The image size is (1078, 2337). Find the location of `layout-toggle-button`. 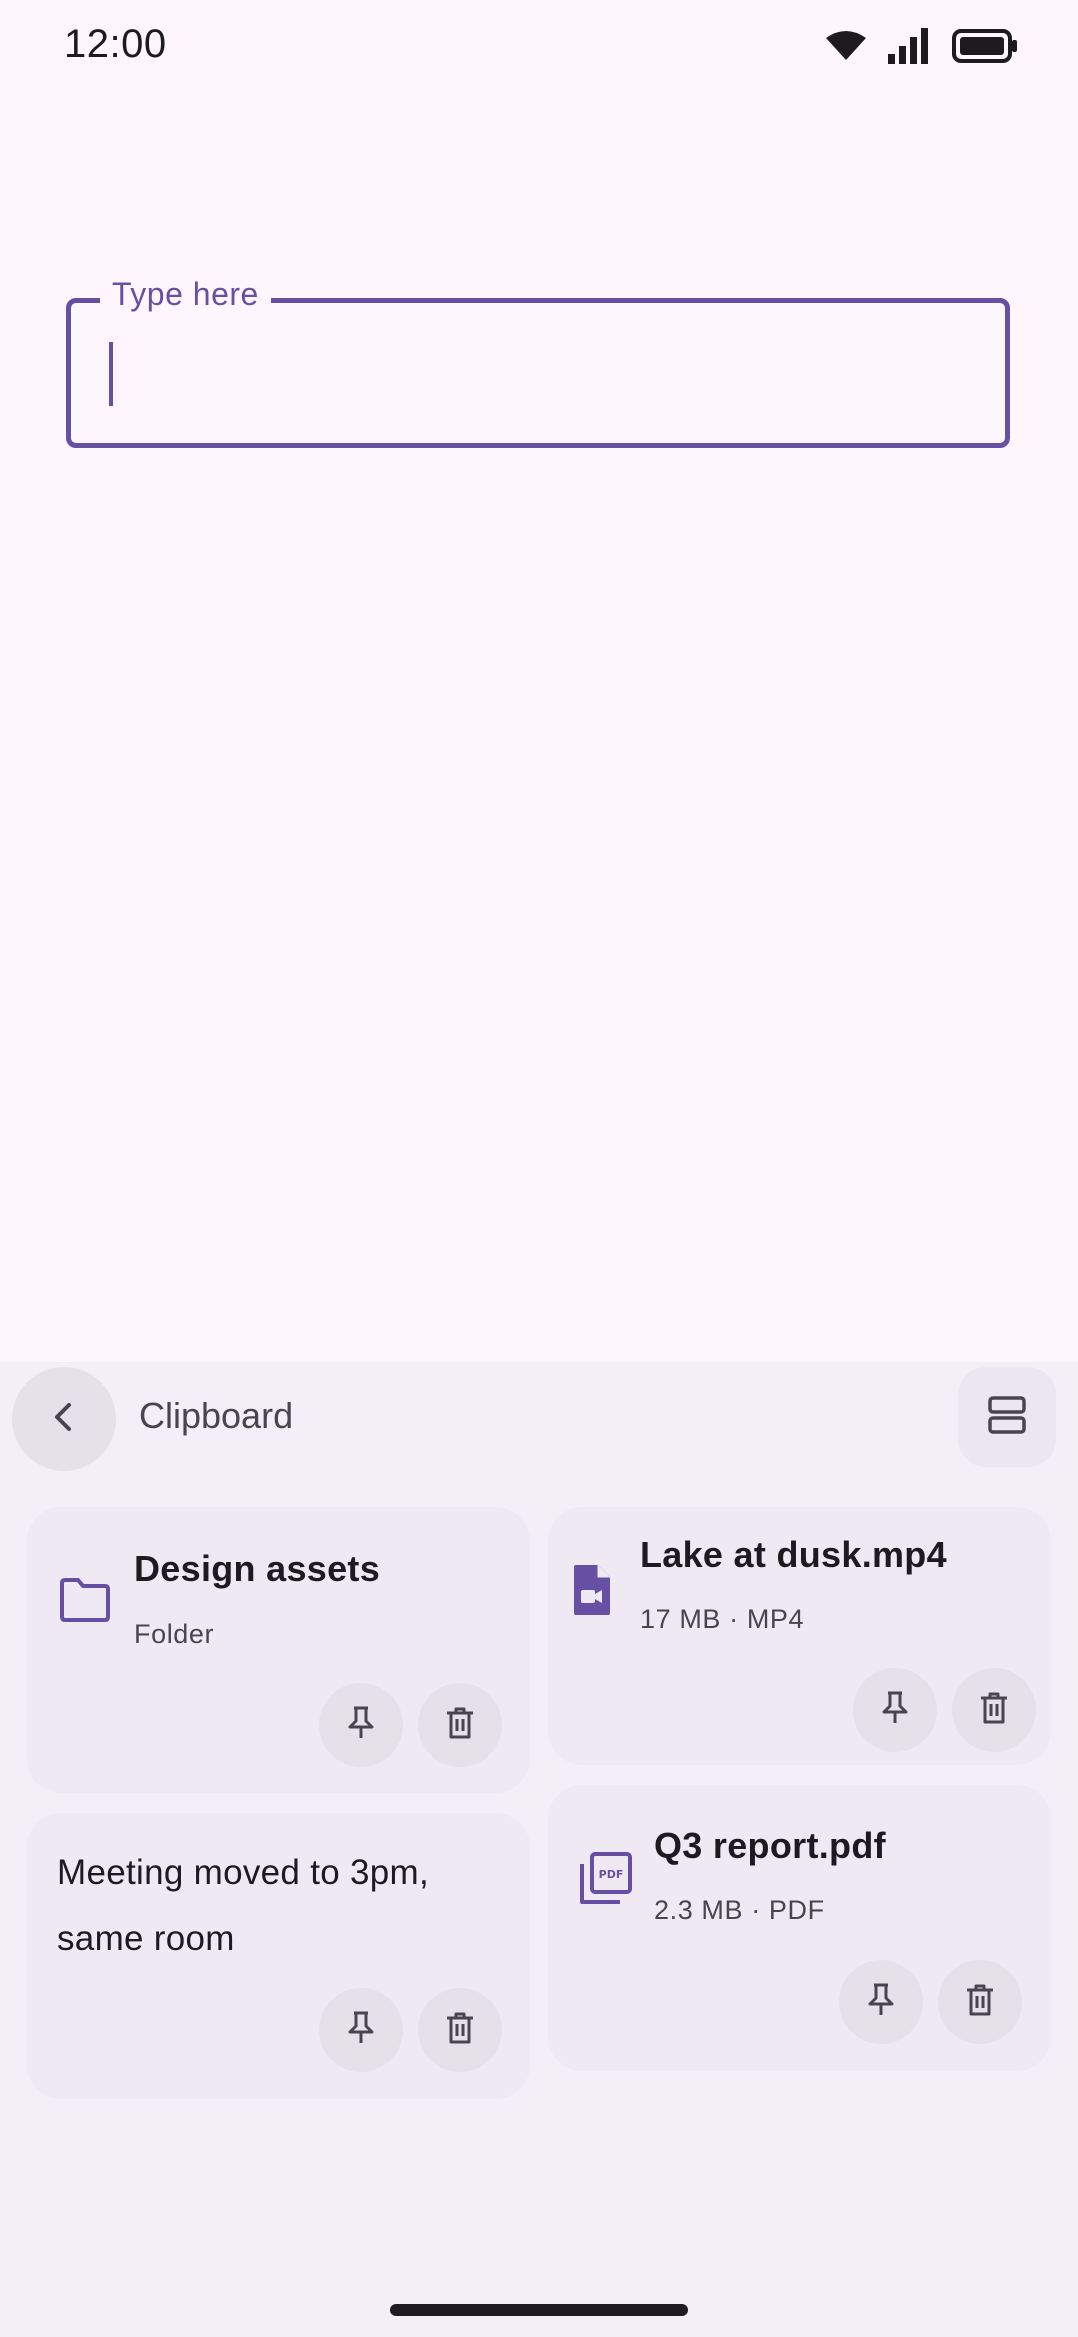

layout-toggle-button is located at coordinates (1007, 1417).